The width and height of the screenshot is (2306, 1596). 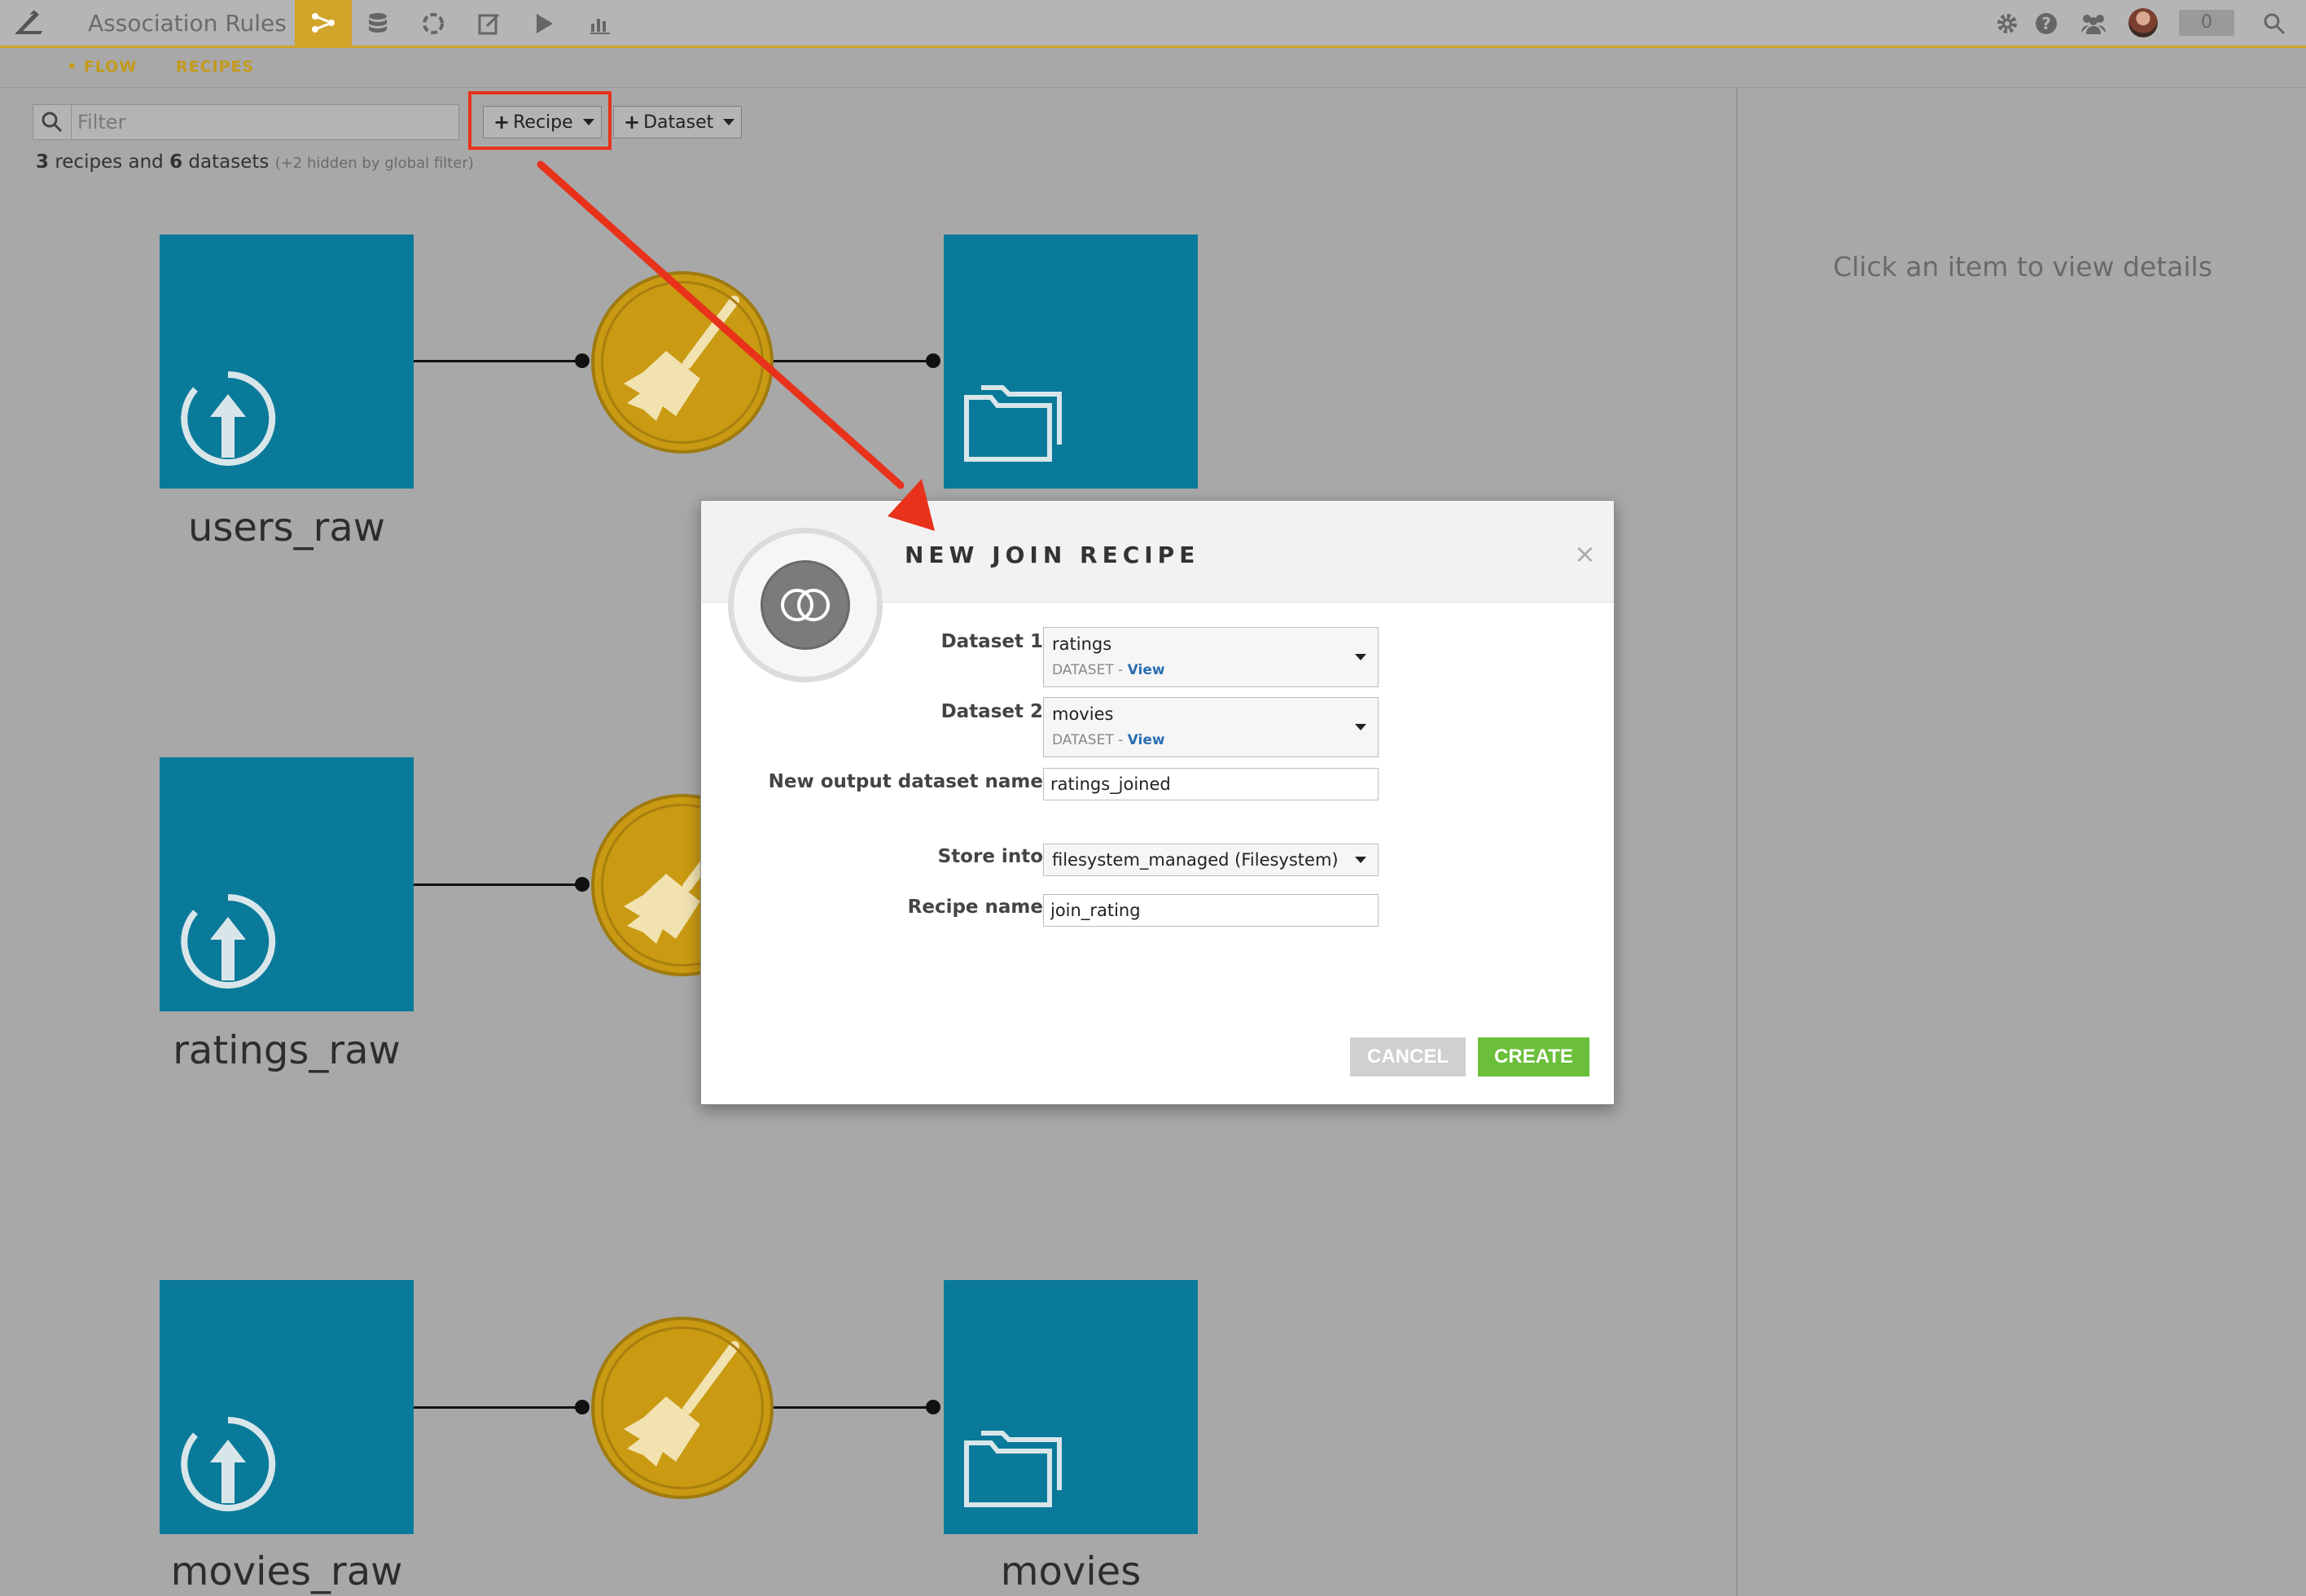 I want to click on output-name-label: New output dataset name, so click(x=906, y=782).